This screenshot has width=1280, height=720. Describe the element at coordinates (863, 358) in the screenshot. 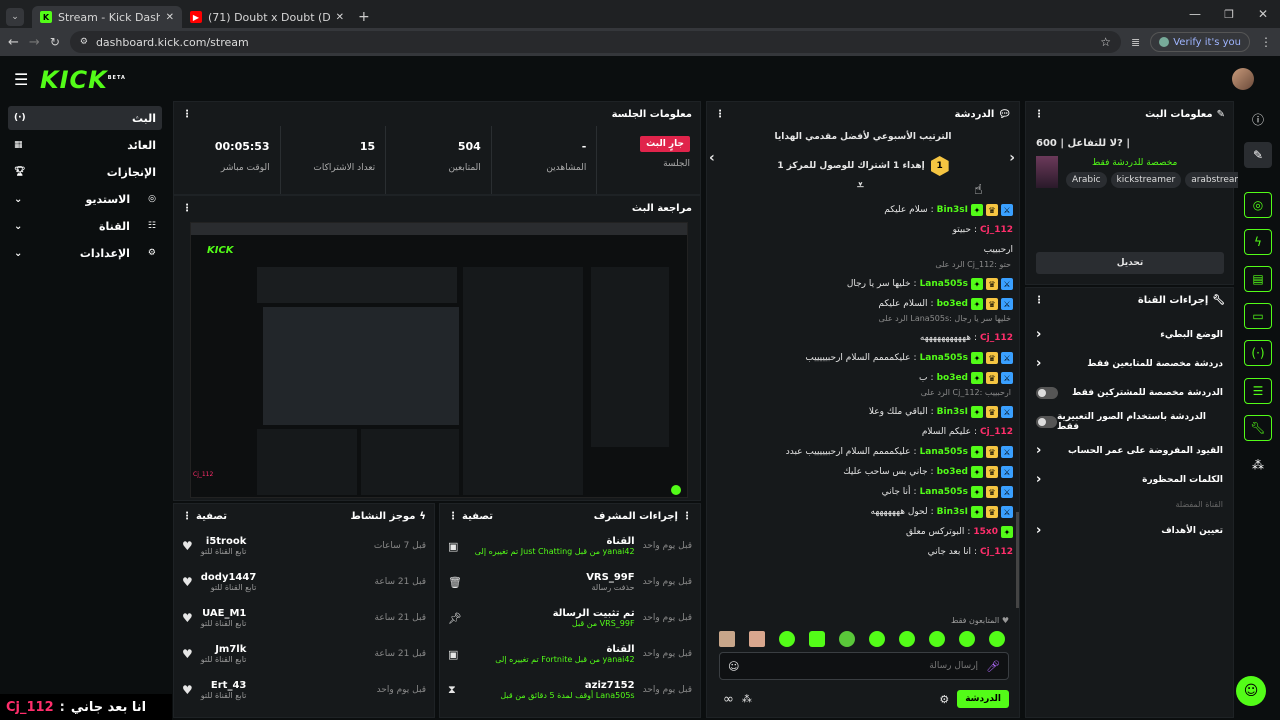

I see `chat-message: عليكمممم السلام ارحبيييييب: Lana505s ✦ ♛ ⚔` at that location.